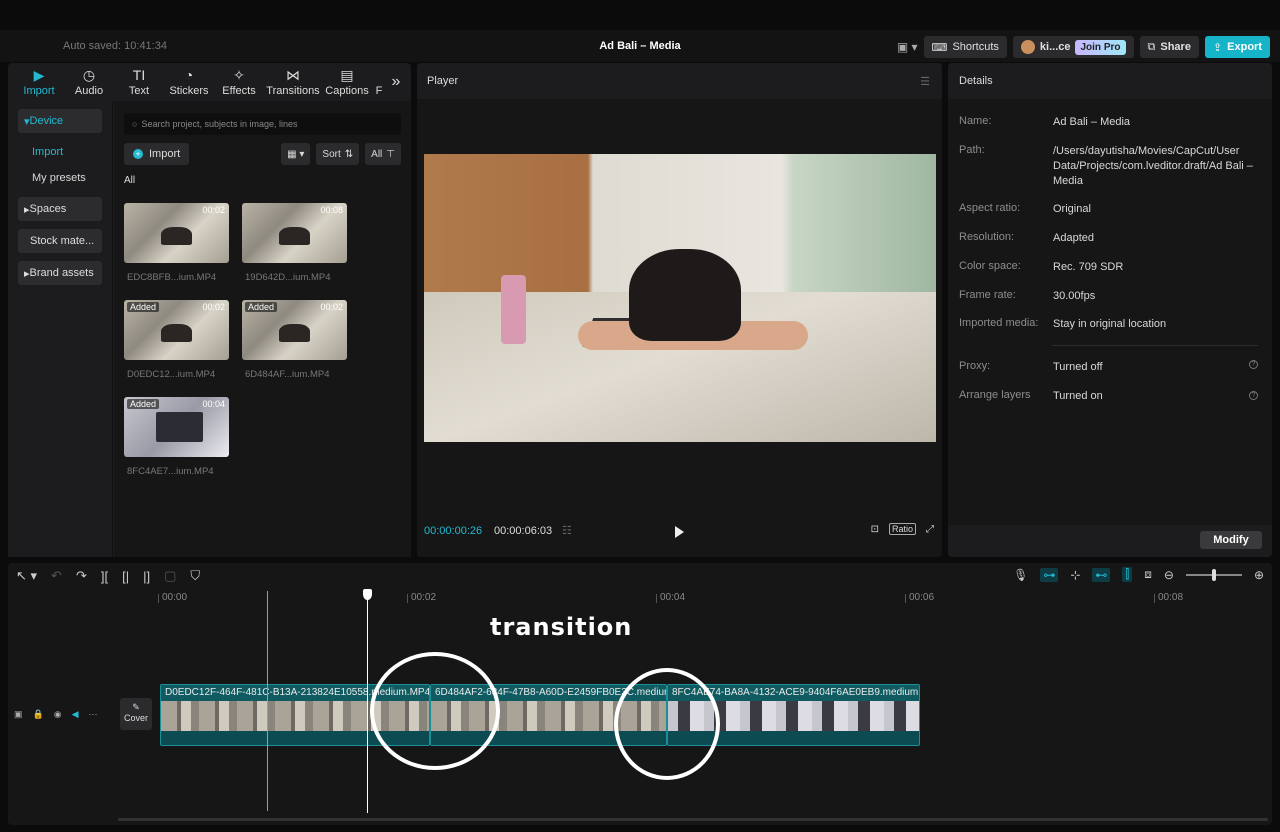 Image resolution: width=1280 pixels, height=832 pixels. What do you see at coordinates (1100, 47) in the screenshot?
I see `join-pro-badge: Join Pro` at bounding box center [1100, 47].